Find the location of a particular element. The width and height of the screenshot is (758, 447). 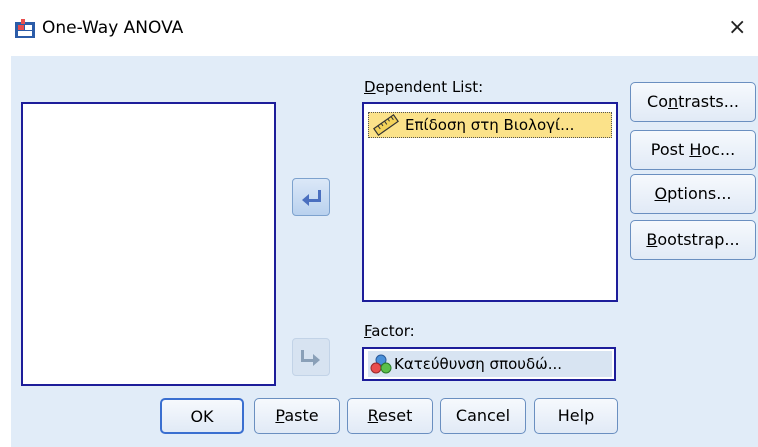

spss-dialog-icon is located at coordinates (25, 28).